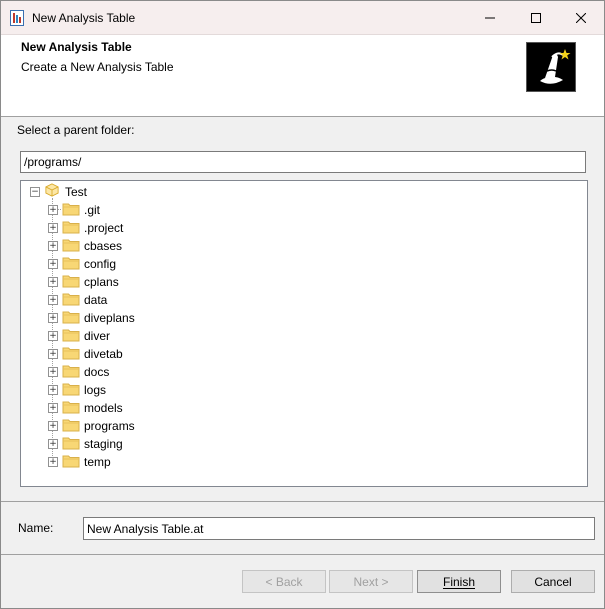  Describe the element at coordinates (17, 18) in the screenshot. I see `app-icon` at that location.